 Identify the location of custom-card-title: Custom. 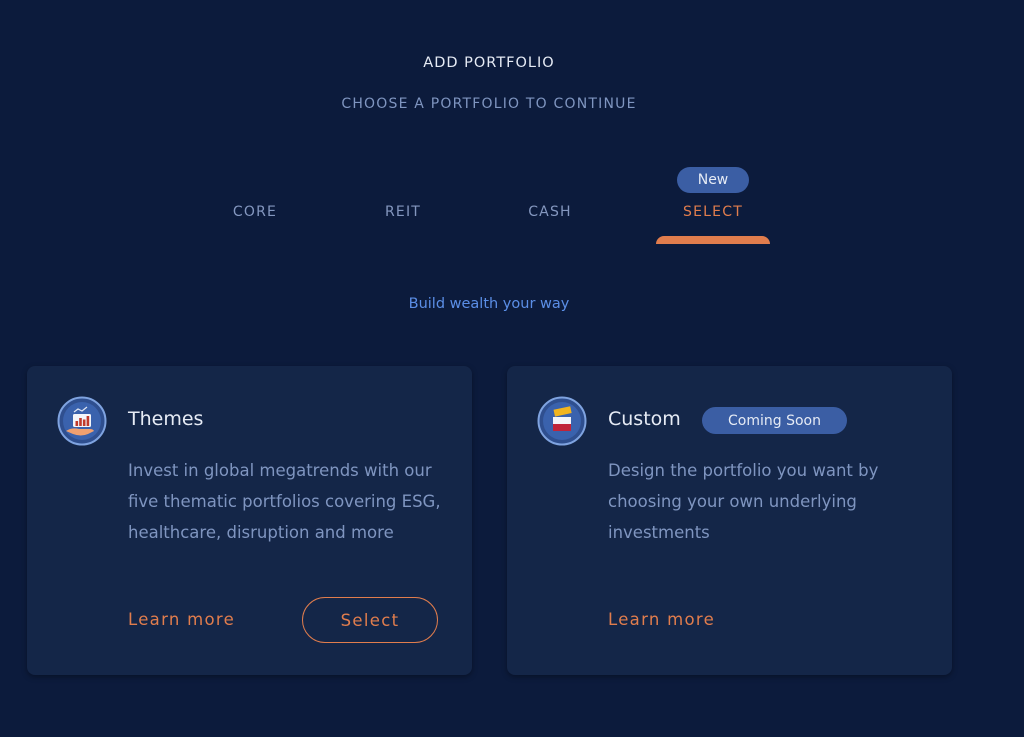
(644, 419).